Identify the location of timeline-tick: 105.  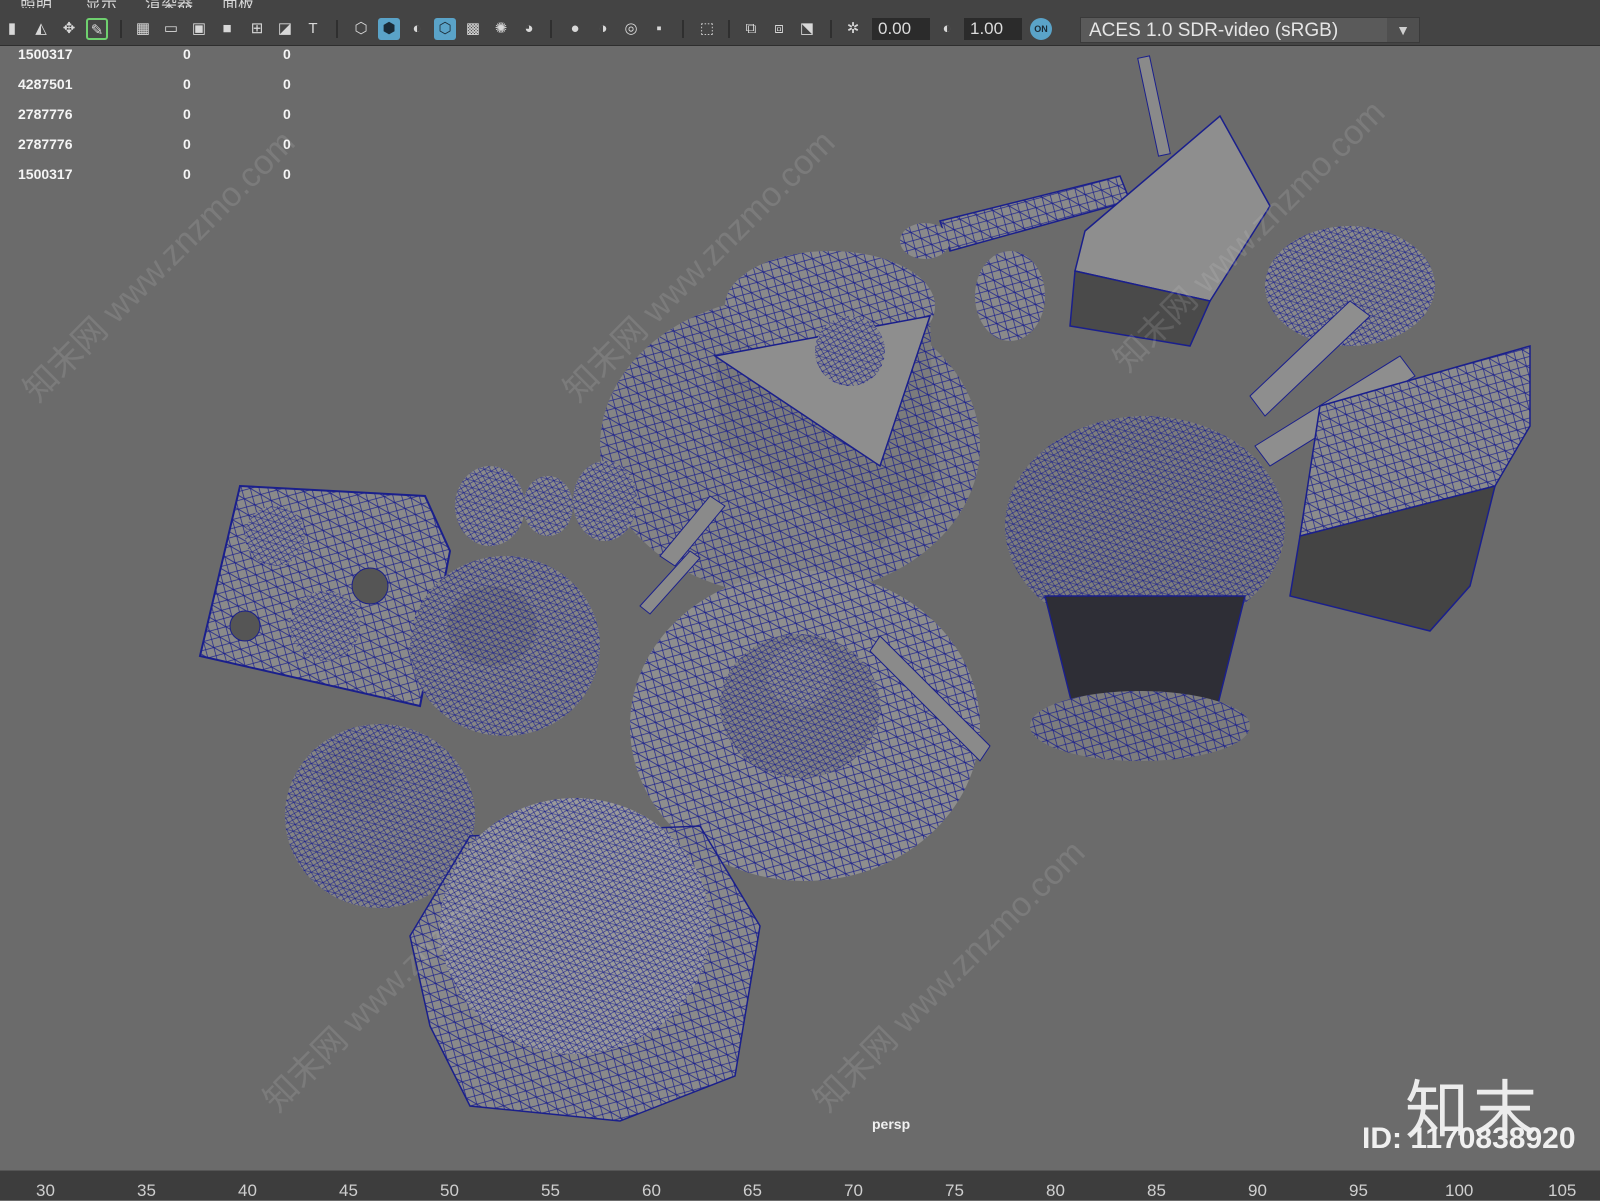
(1562, 1190).